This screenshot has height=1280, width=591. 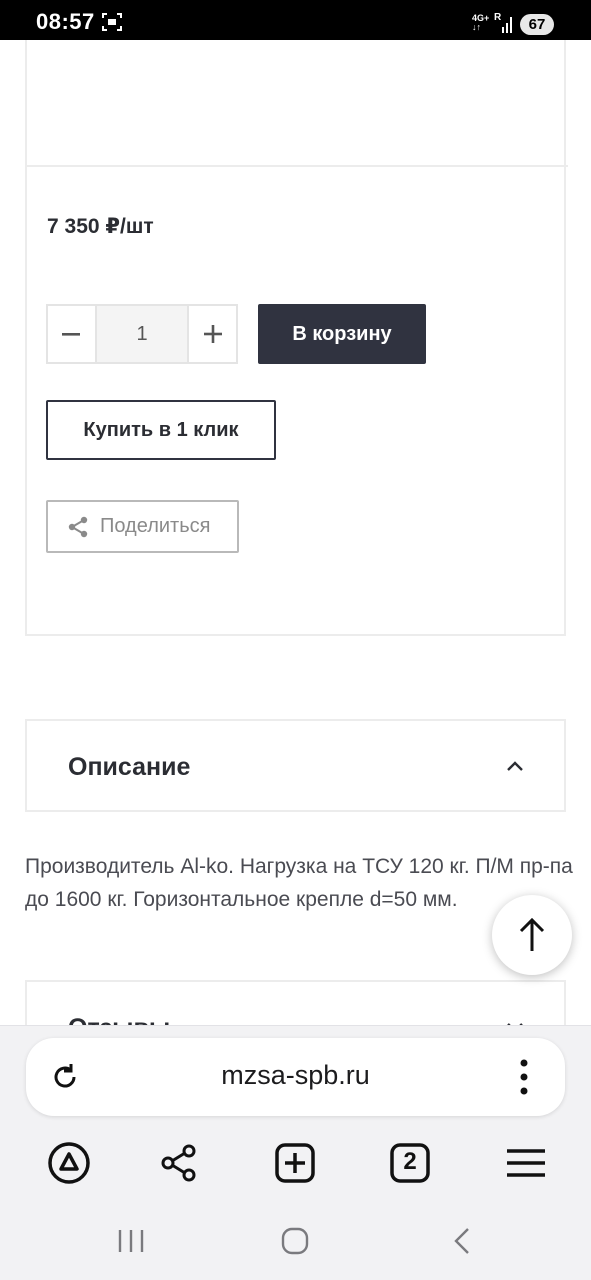 I want to click on status-bar: 08:57 4G+ ↓↑ R 67, so click(x=295, y=20).